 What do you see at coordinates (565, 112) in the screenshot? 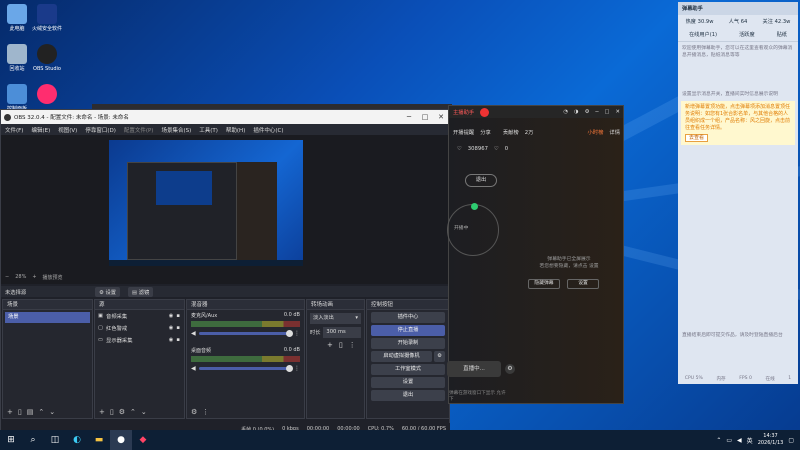
I see `bell-icon: ◔` at bounding box center [565, 112].